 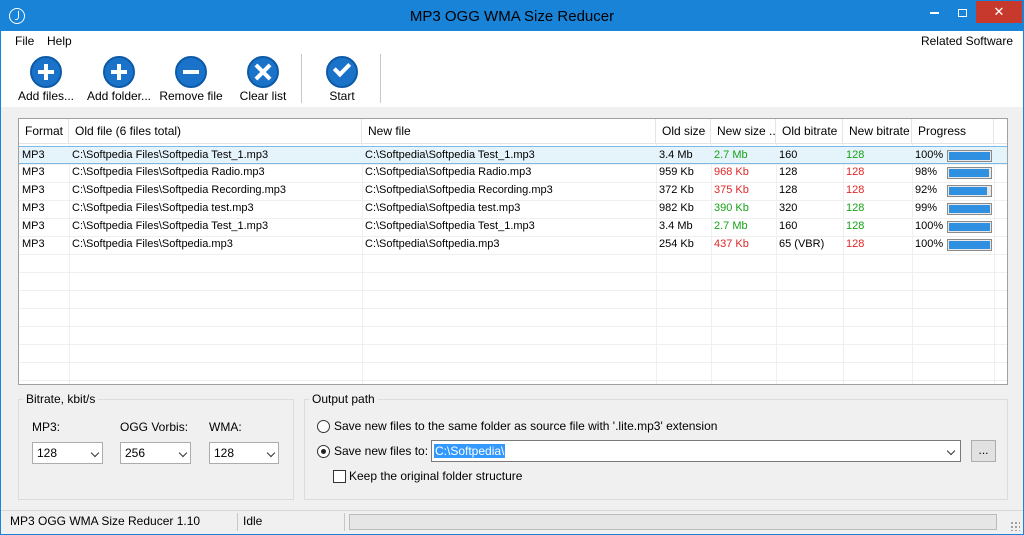 What do you see at coordinates (105, 521) in the screenshot?
I see `status-app-version: MP3 OGG WMA Size Reducer 1.10` at bounding box center [105, 521].